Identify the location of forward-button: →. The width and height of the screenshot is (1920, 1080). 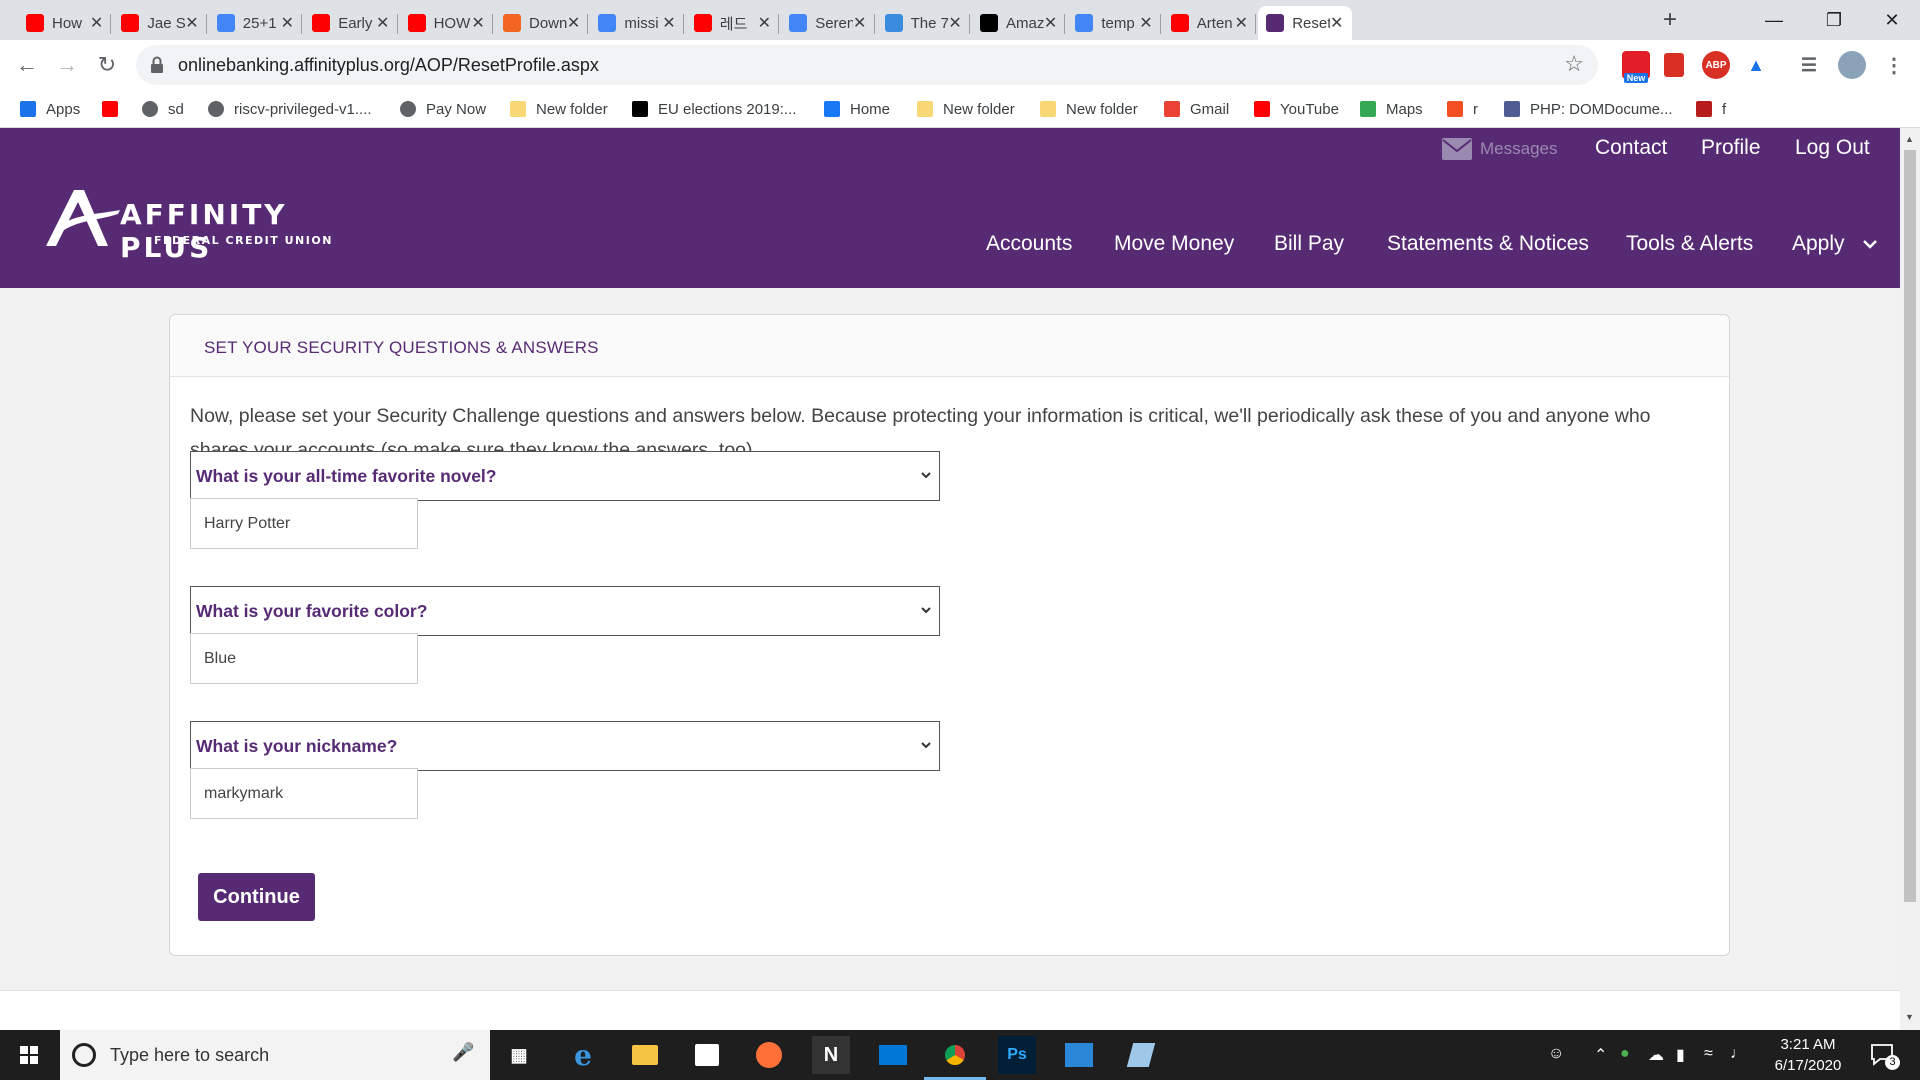
(67, 65).